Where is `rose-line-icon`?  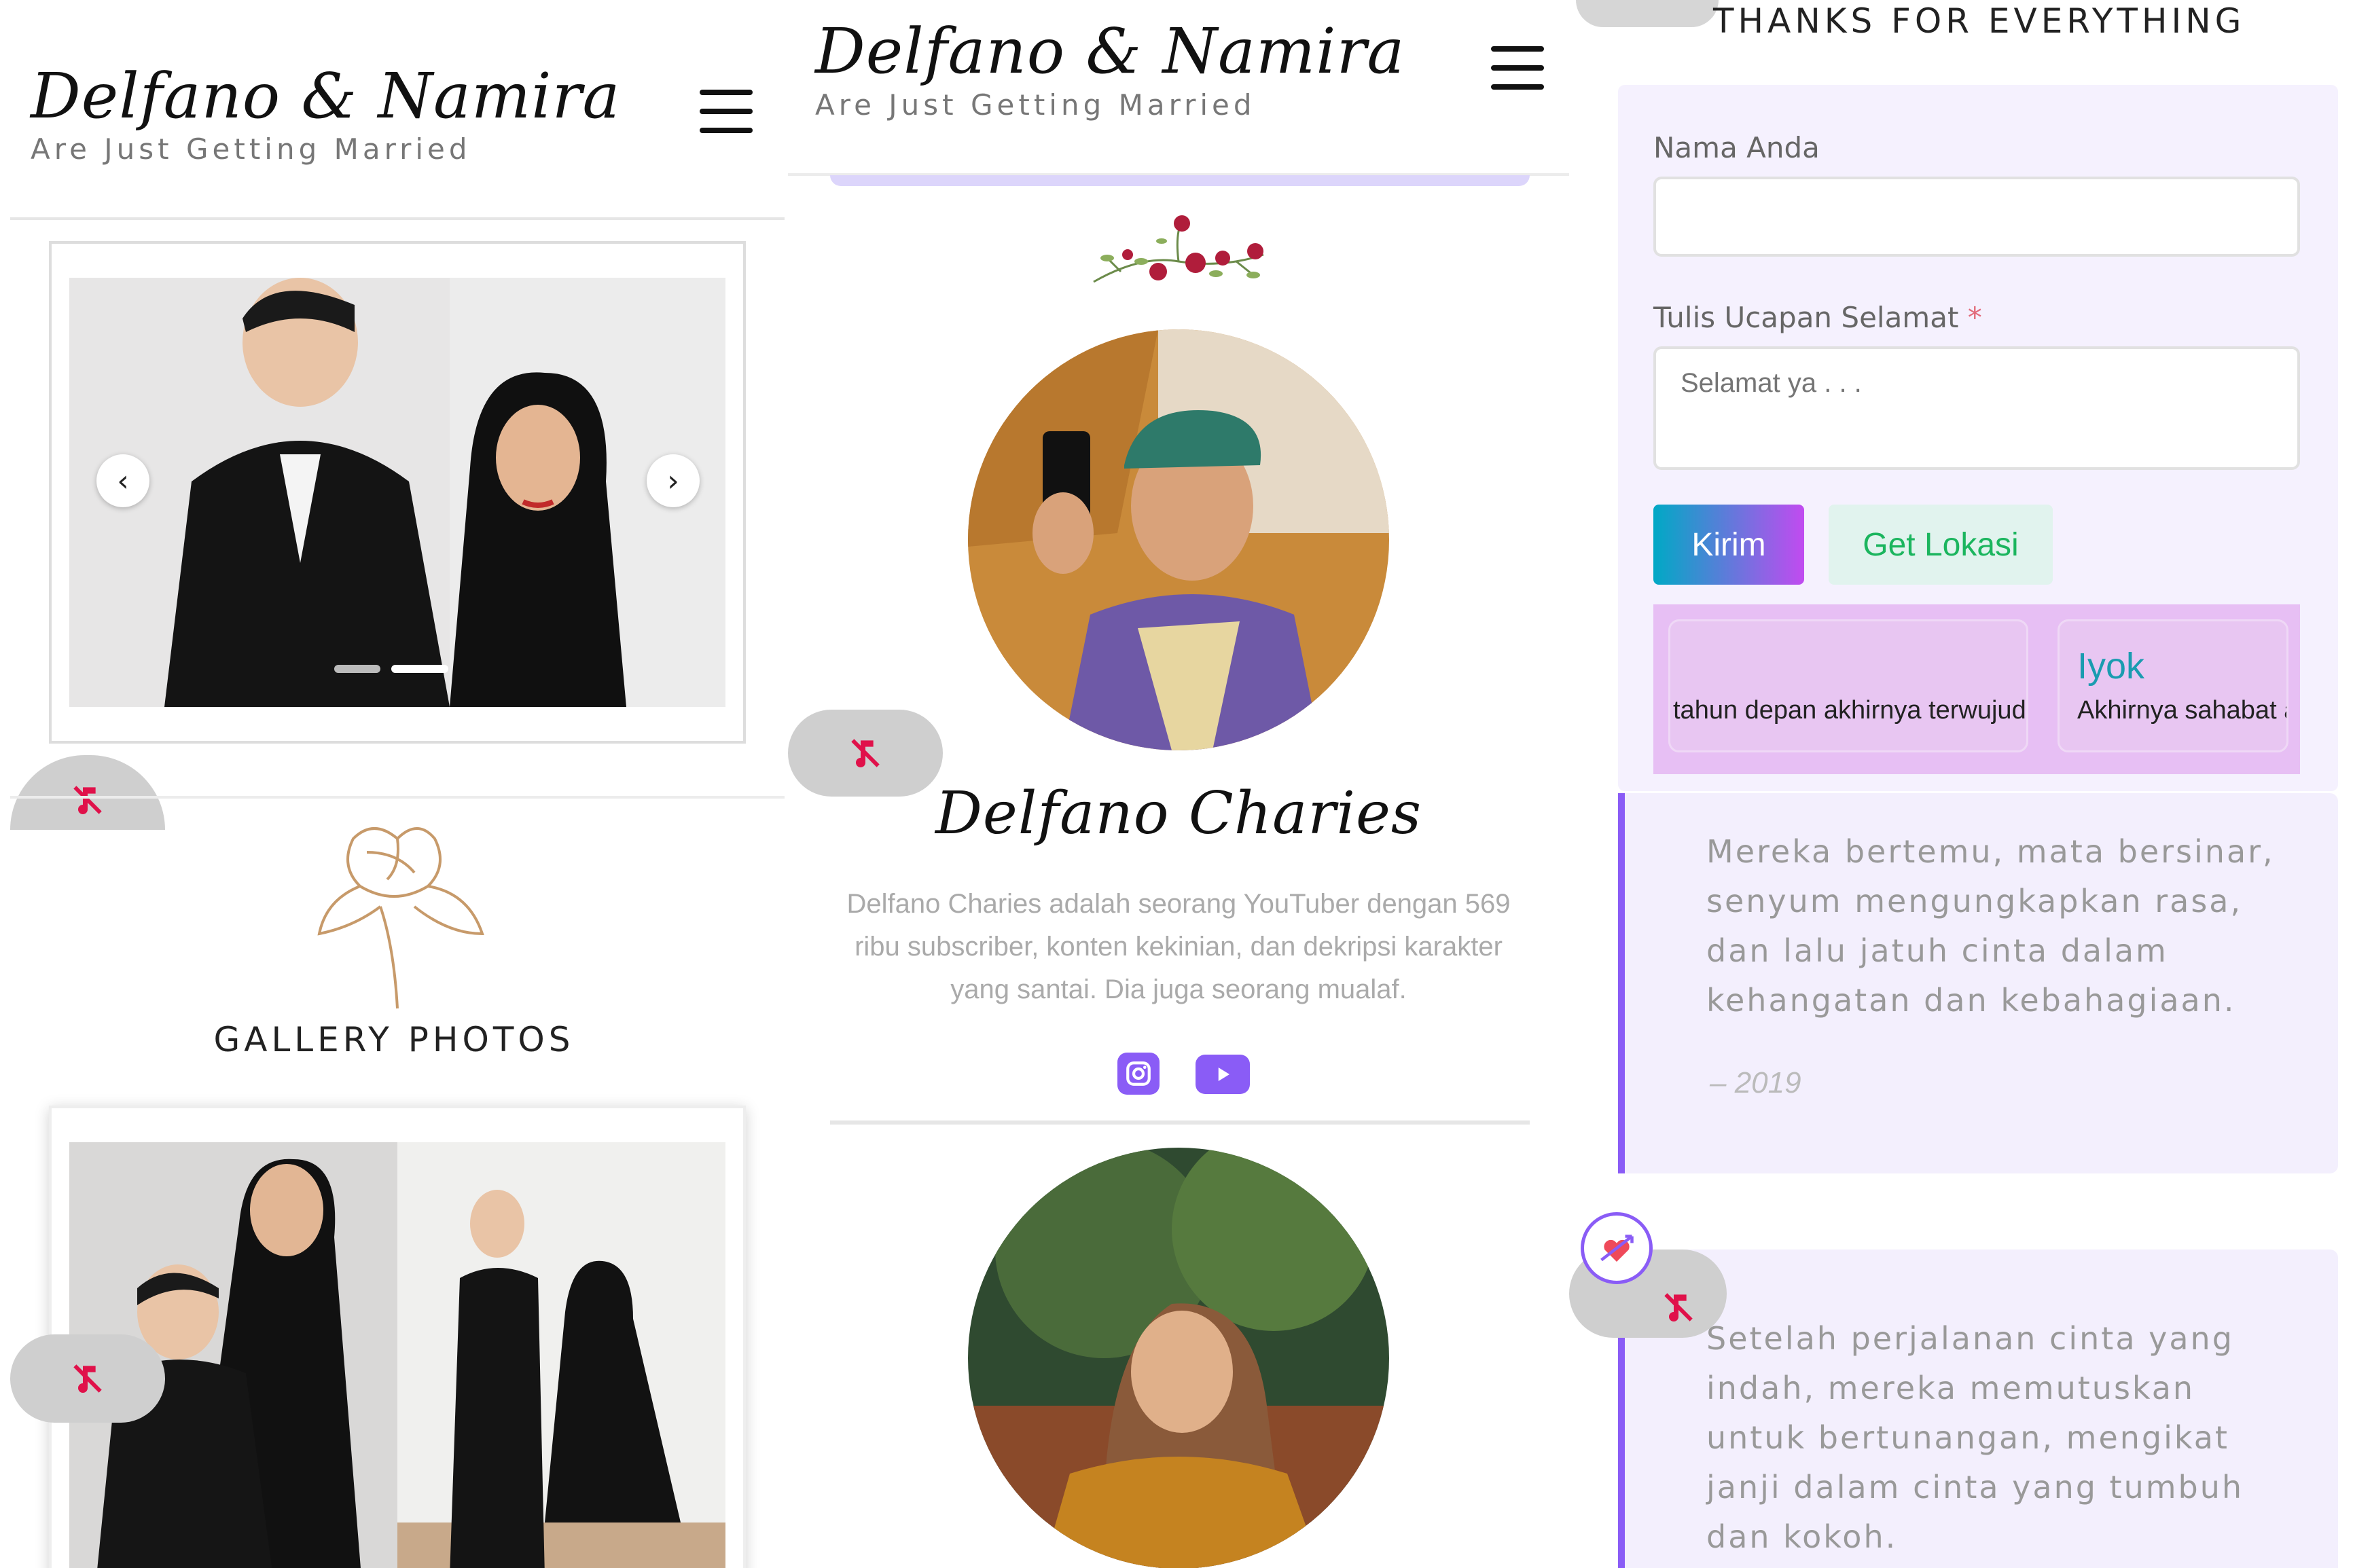 rose-line-icon is located at coordinates (400, 918).